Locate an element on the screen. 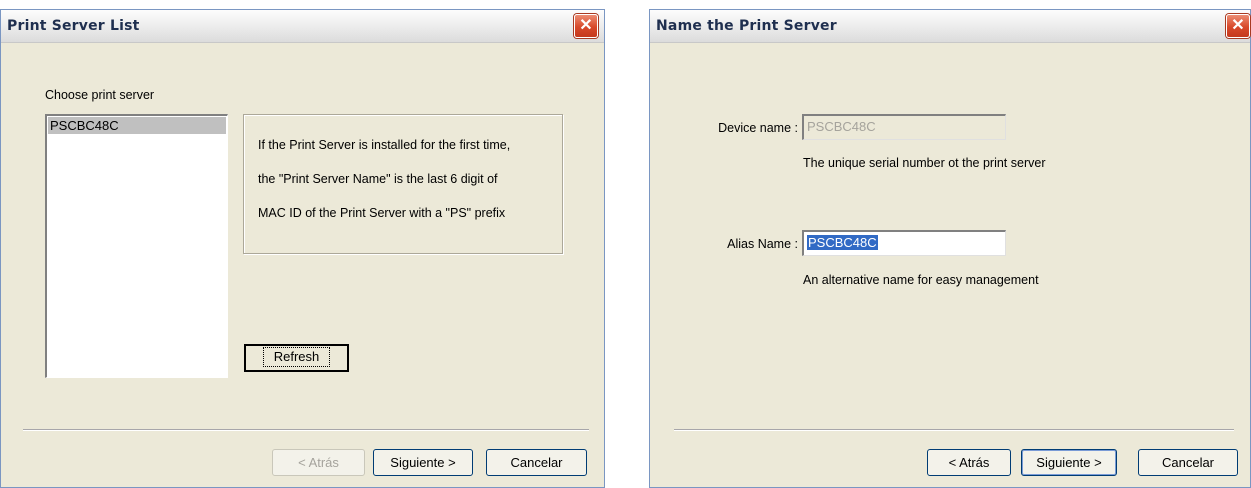 This screenshot has width=1251, height=488. alias-name-label: Alias Name : is located at coordinates (762, 244).